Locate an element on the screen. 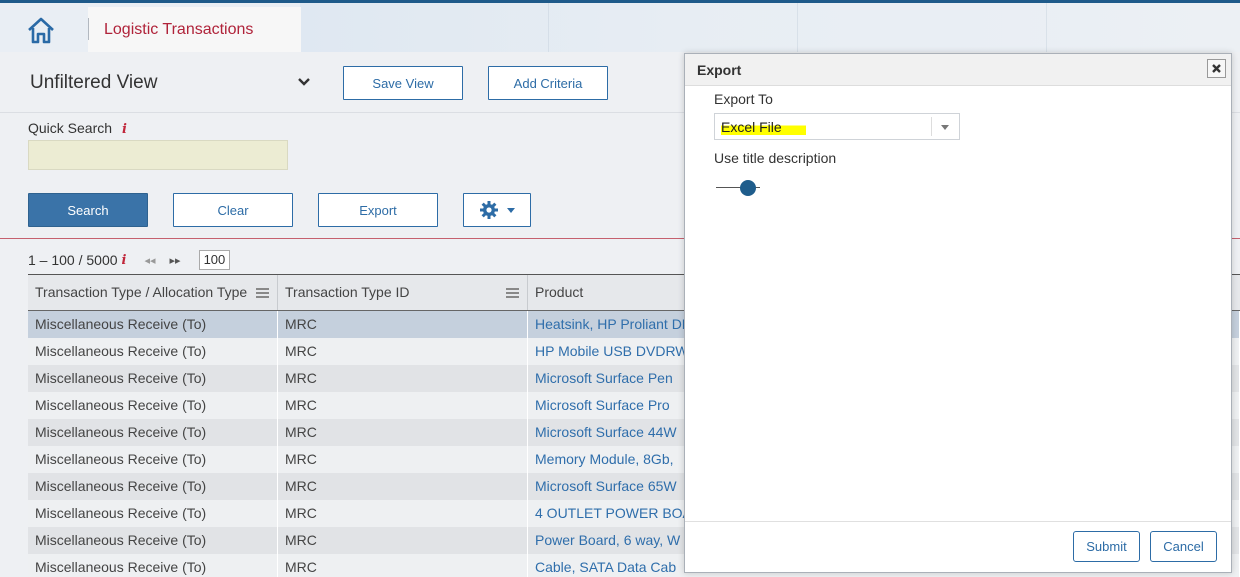 This screenshot has width=1240, height=577. top-banner: Logistic Transactions is located at coordinates (620, 27).